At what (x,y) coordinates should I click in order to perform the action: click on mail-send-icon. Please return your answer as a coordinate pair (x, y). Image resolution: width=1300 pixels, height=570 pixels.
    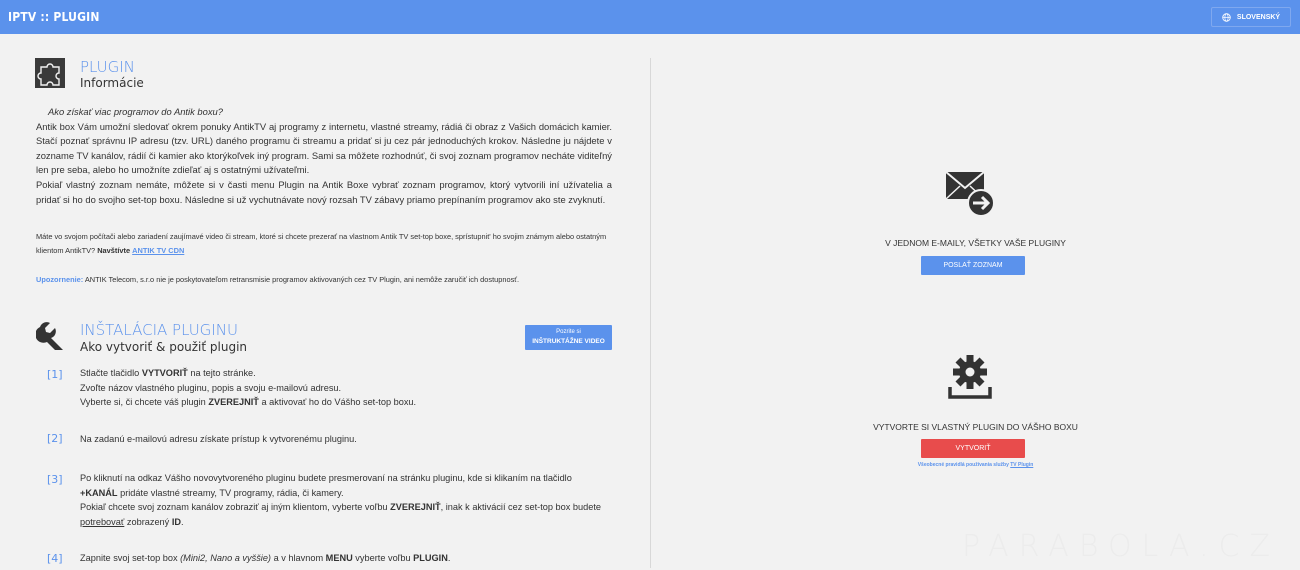
    Looking at the image, I should click on (970, 194).